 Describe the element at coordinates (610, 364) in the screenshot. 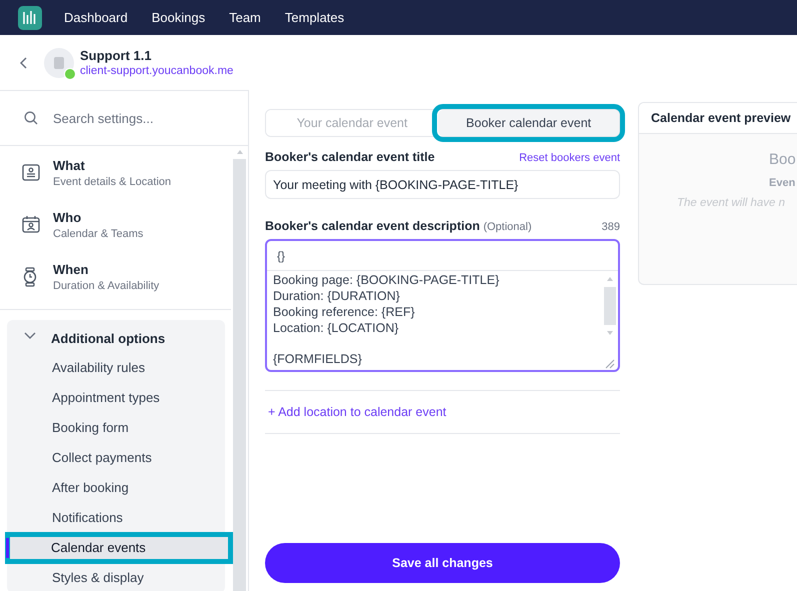

I see `resize-grip-icon` at that location.